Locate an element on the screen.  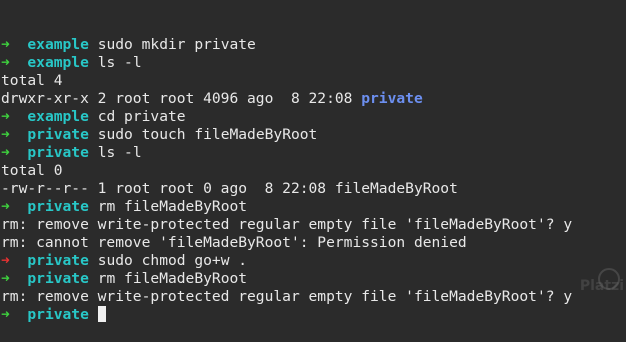
output-text: total 4 is located at coordinates (32, 80).